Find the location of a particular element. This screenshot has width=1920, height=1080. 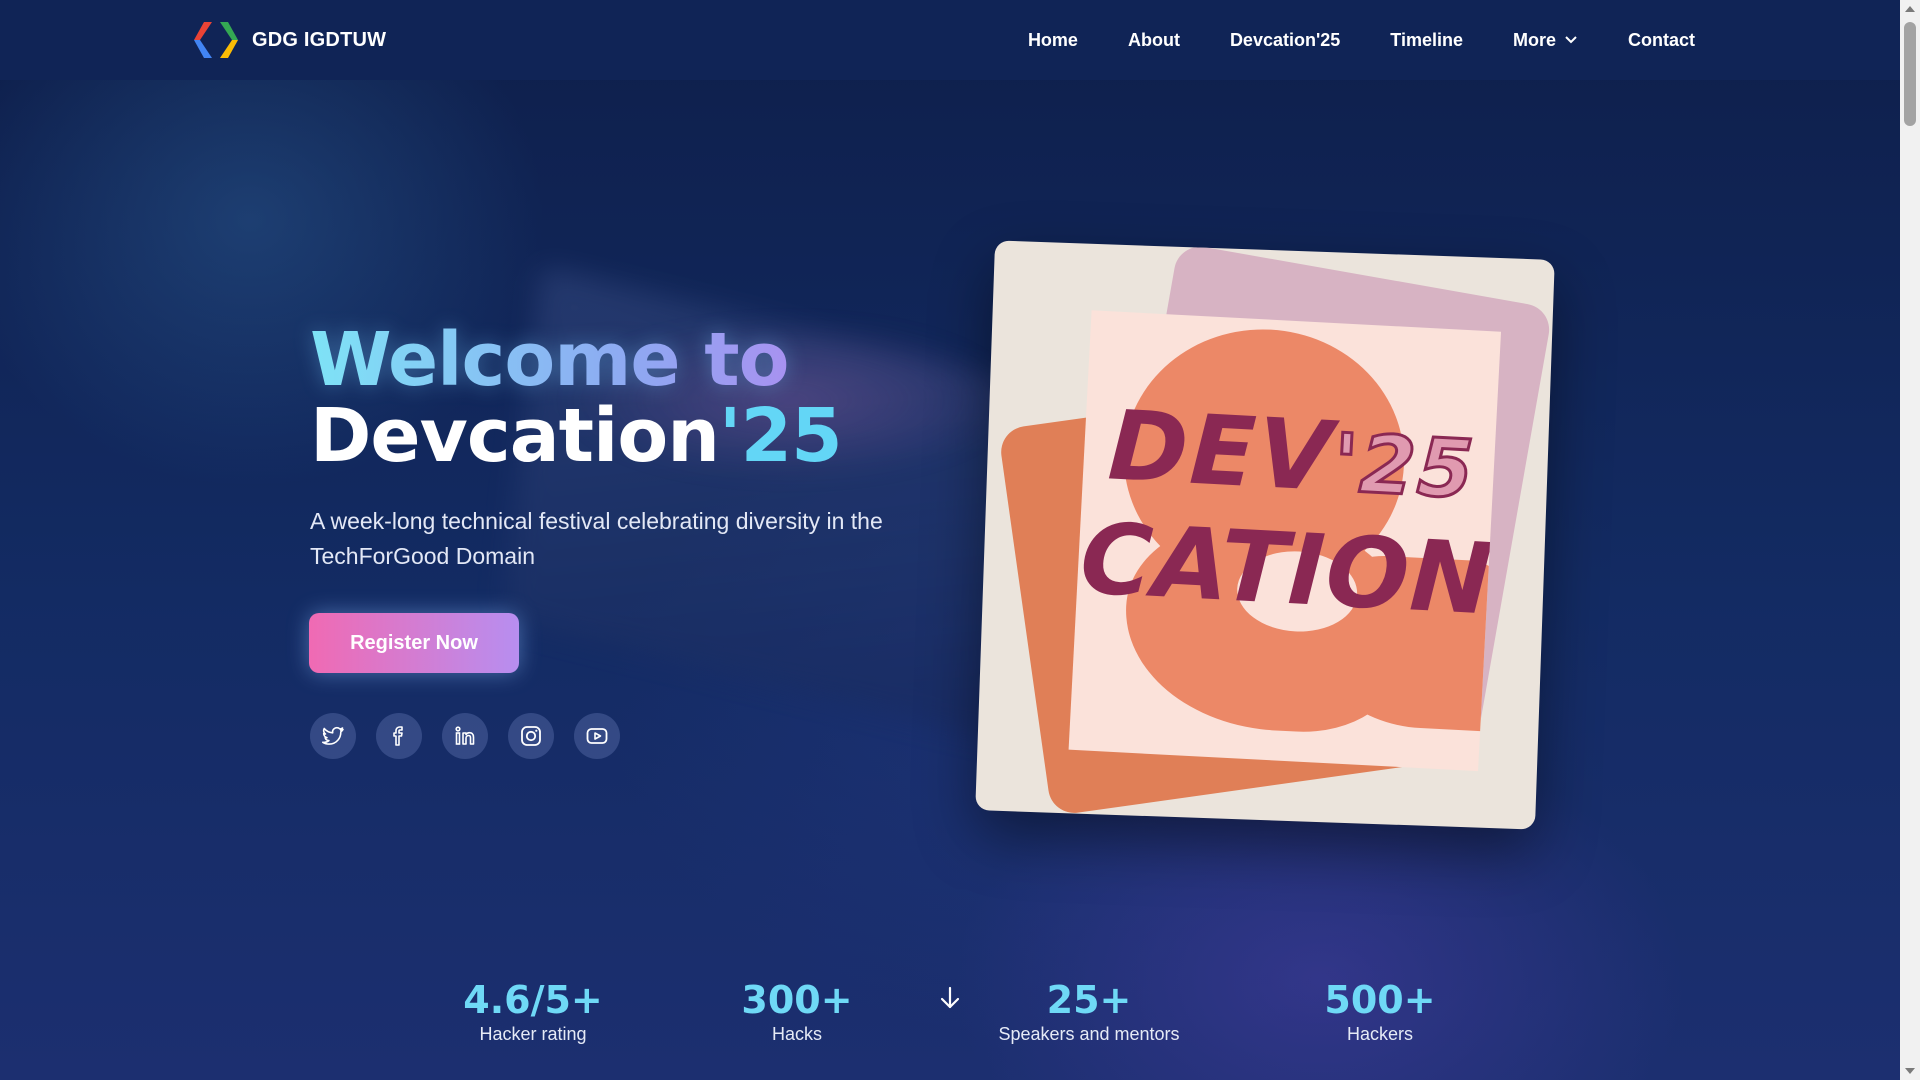

poster-paper-main: DEV'25 CATION is located at coordinates (1285, 541).